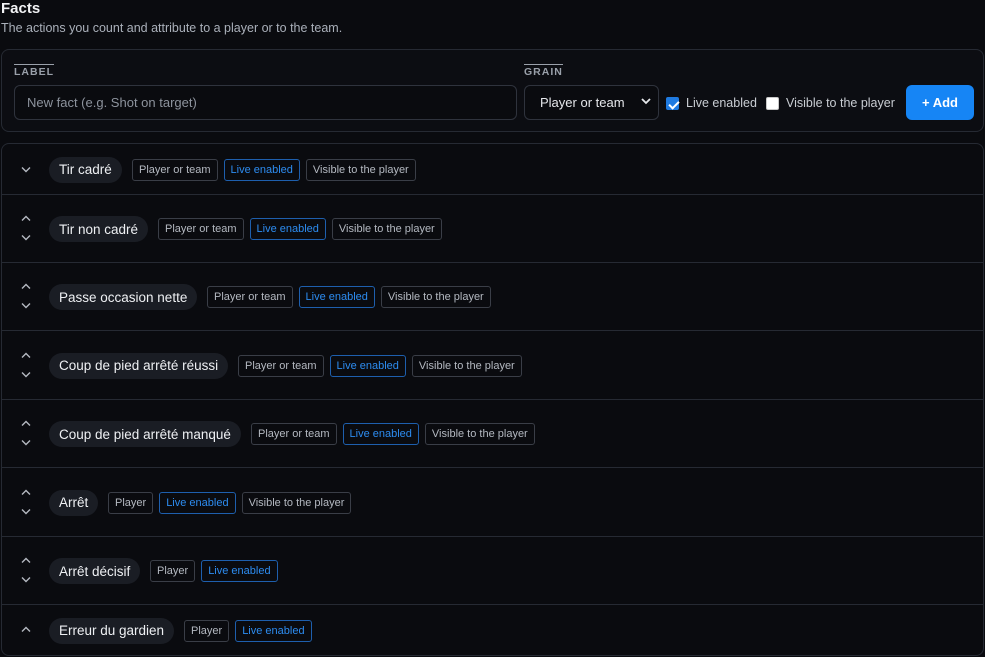  I want to click on fact-row: Erreur du gardien Player Live enabled, so click(492, 630).